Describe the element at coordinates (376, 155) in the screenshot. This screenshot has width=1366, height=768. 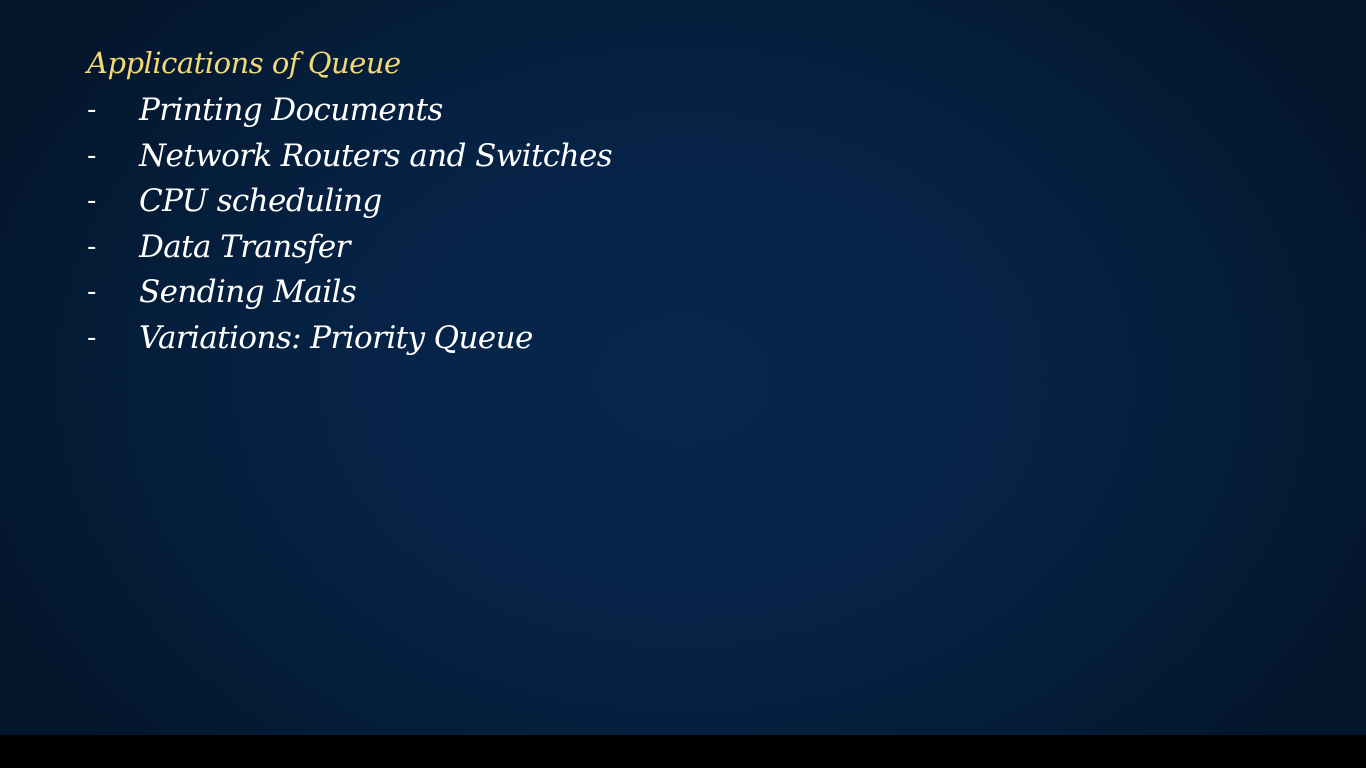
I see `list-item-text: Network Routers and Switches` at that location.